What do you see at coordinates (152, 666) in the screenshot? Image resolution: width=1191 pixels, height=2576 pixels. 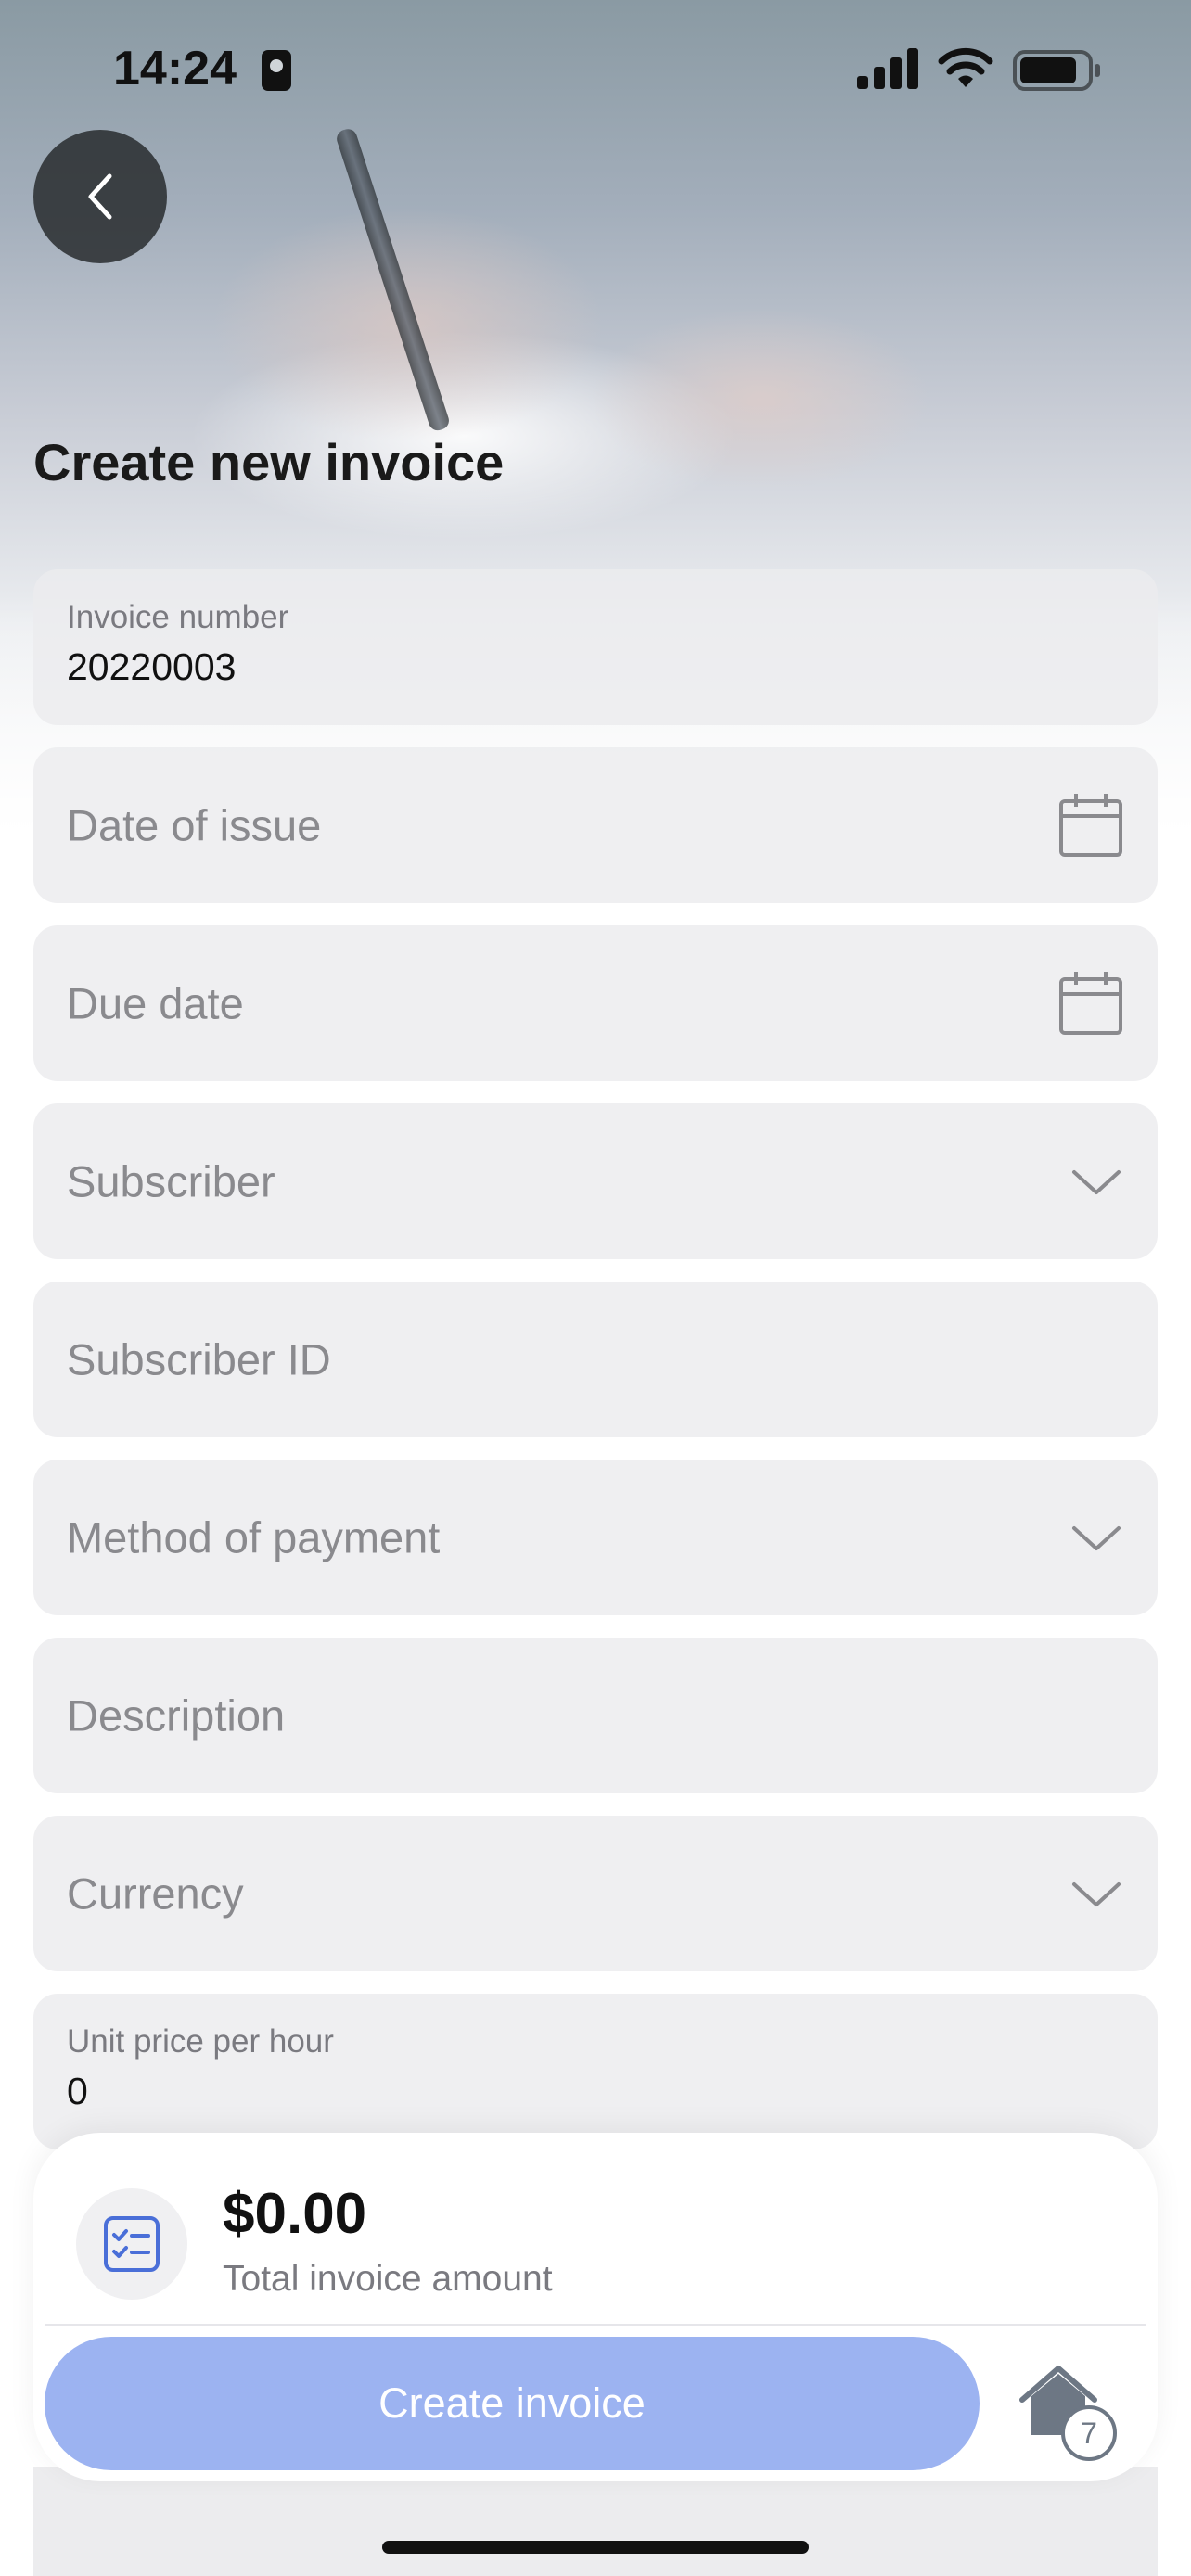 I see `invoice-number-value: 20220003` at bounding box center [152, 666].